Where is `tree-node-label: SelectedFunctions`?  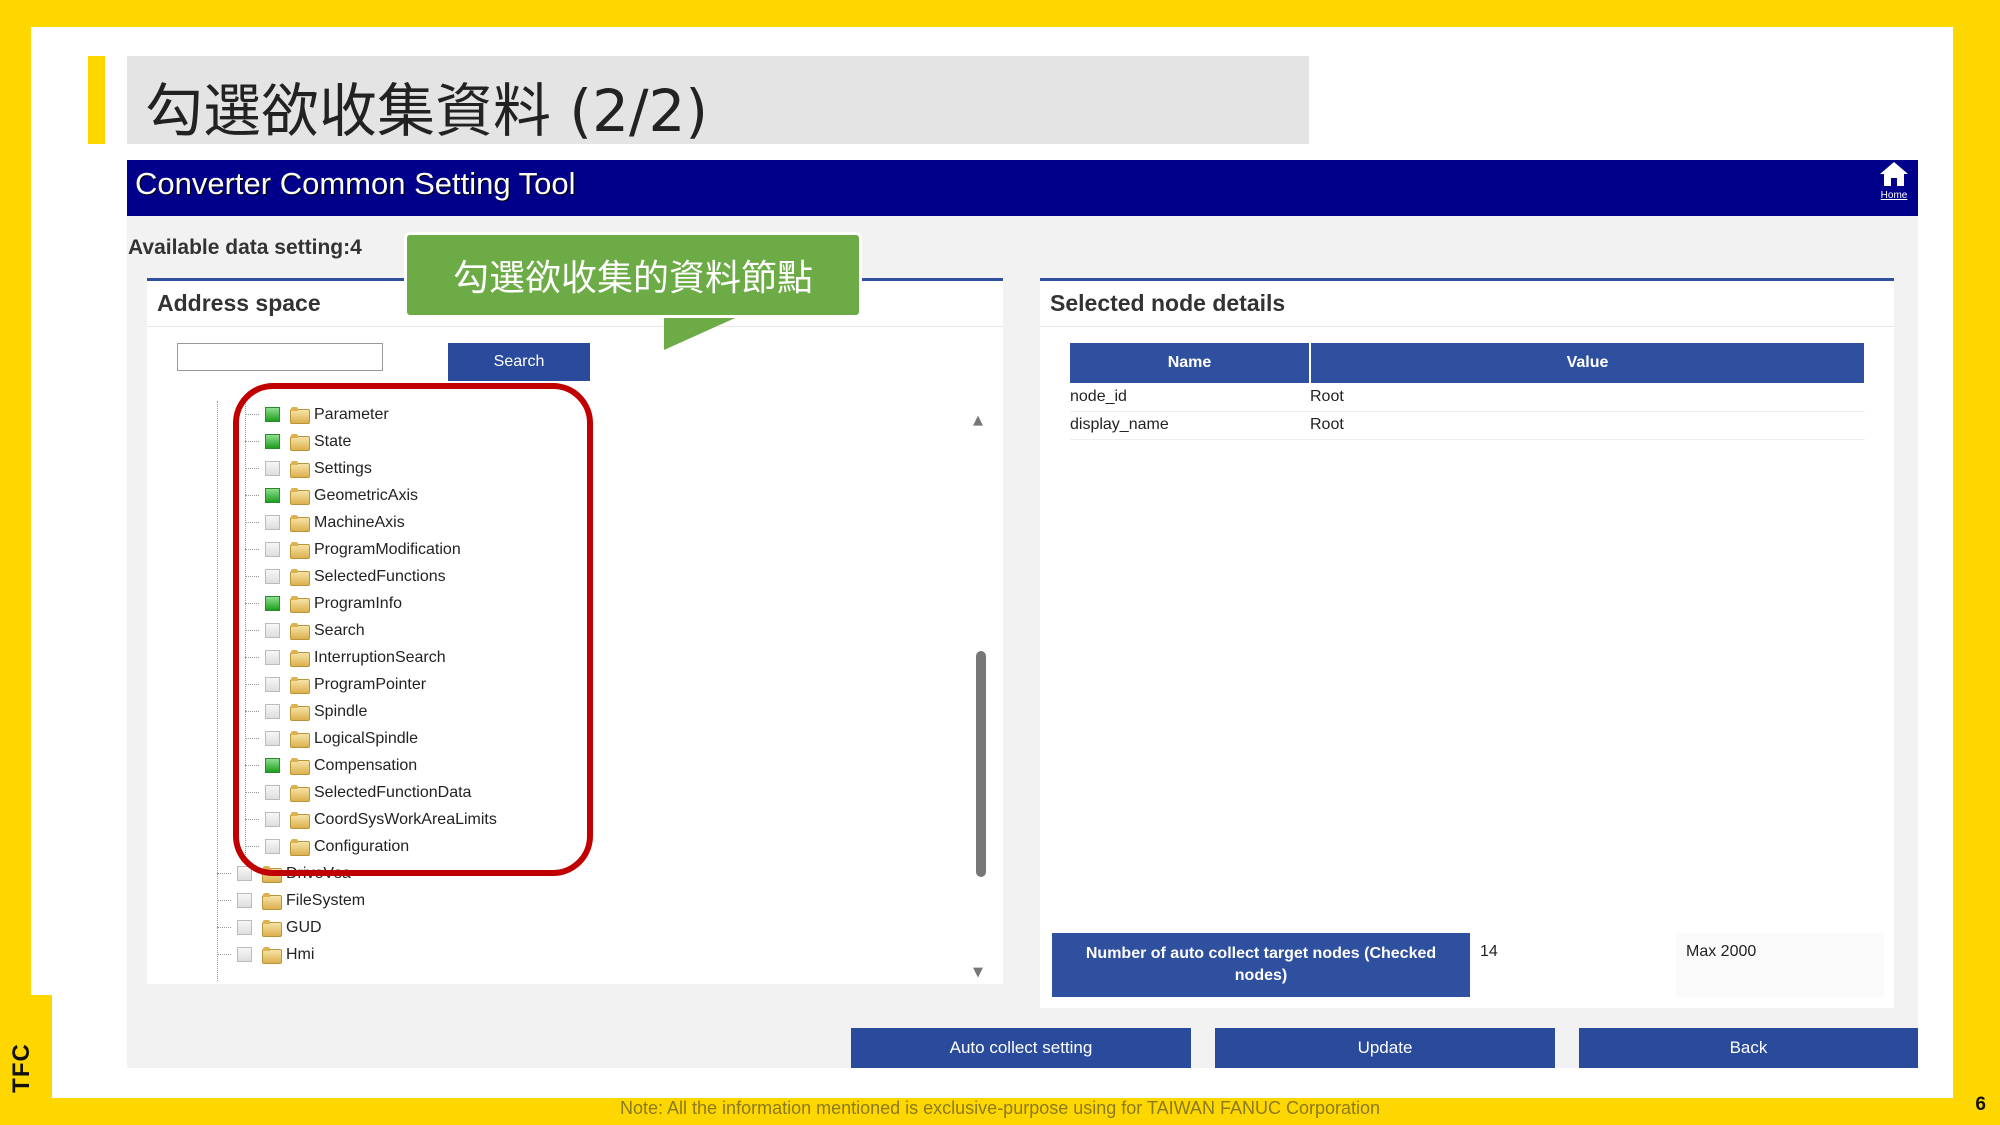 tree-node-label: SelectedFunctions is located at coordinates (380, 576).